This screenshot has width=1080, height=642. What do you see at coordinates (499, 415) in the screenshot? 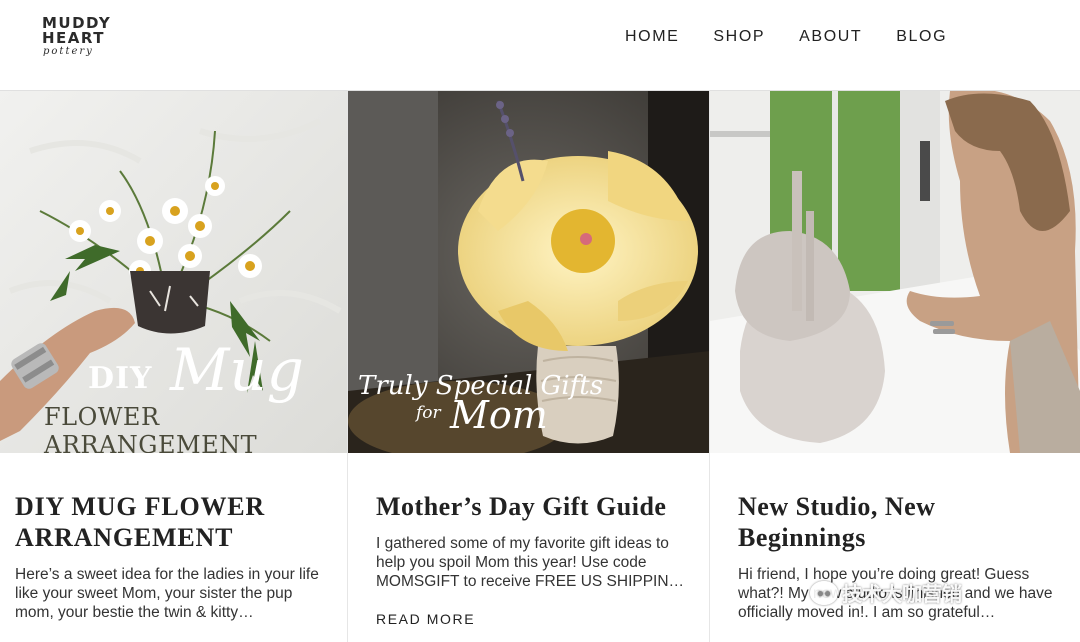
I see `overlay-mom-text: Mom` at bounding box center [499, 415].